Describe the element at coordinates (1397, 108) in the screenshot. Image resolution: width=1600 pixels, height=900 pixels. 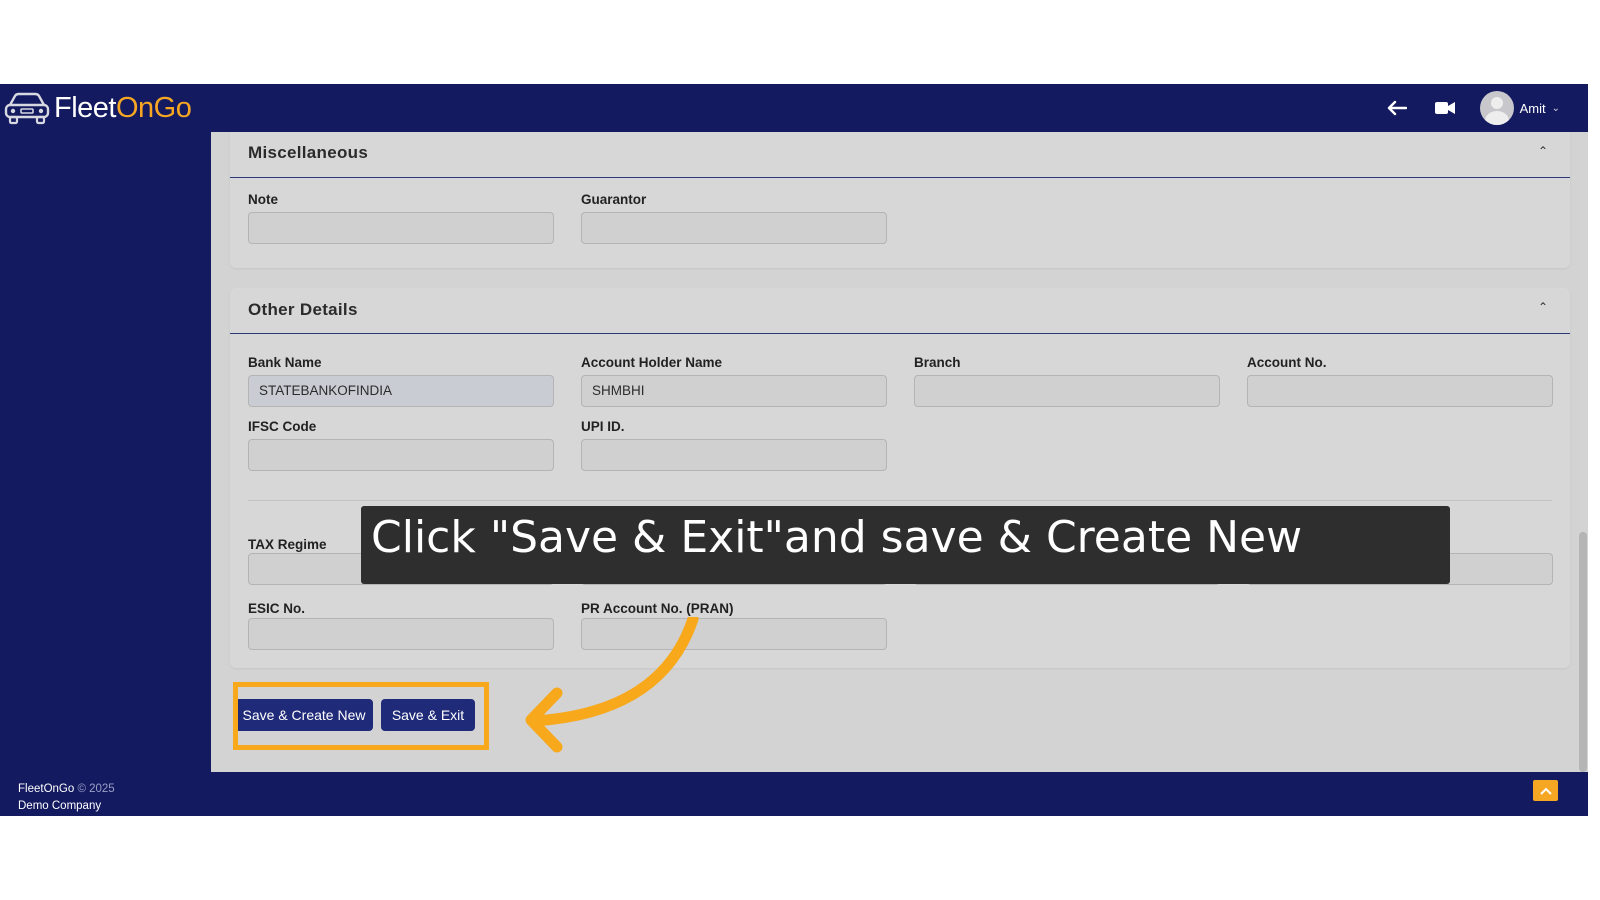
I see `back-arrow-icon` at that location.